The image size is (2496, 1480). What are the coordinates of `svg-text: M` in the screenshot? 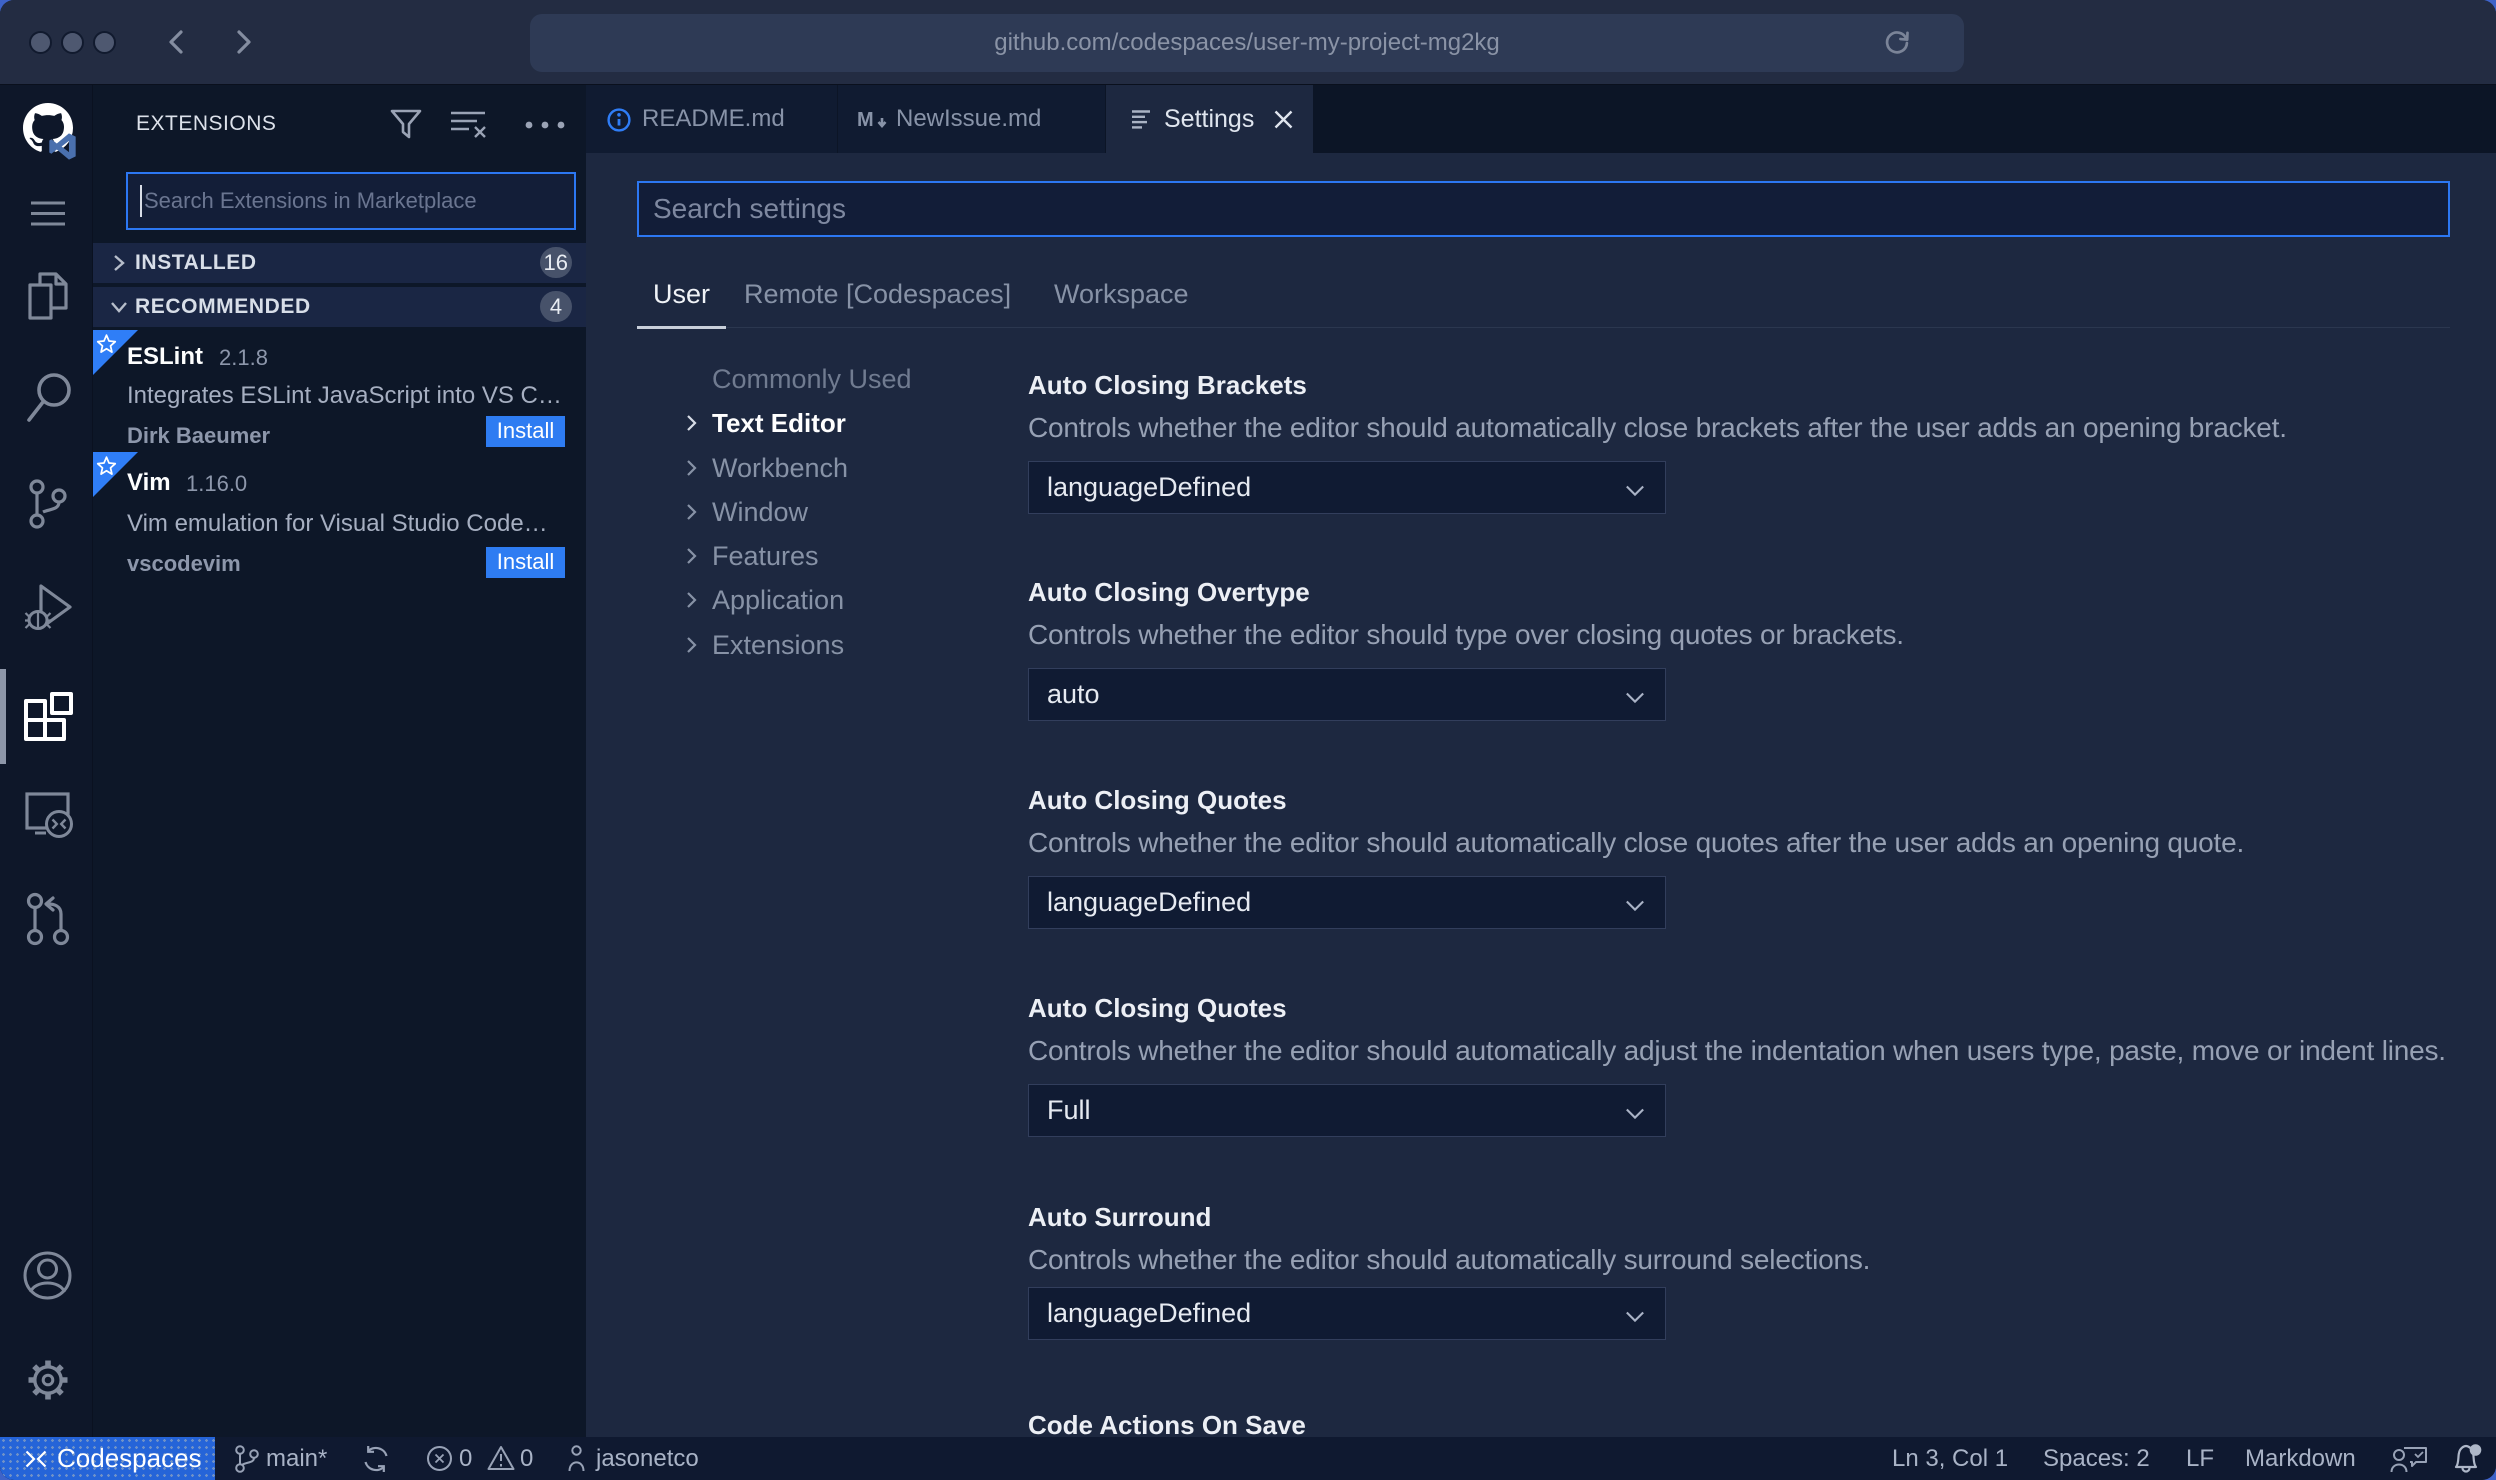 It's located at (865, 119).